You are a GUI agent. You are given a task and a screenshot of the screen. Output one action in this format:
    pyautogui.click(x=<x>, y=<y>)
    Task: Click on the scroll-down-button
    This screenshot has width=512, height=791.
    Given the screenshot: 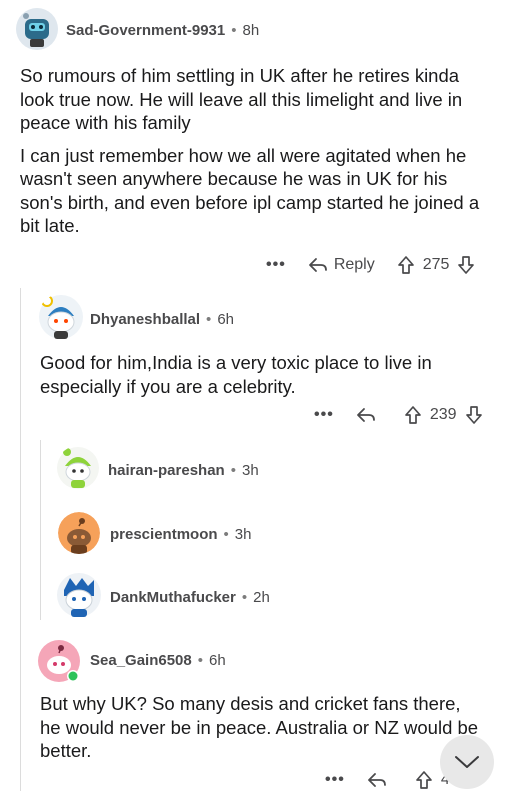 What is the action you would take?
    pyautogui.click(x=467, y=762)
    